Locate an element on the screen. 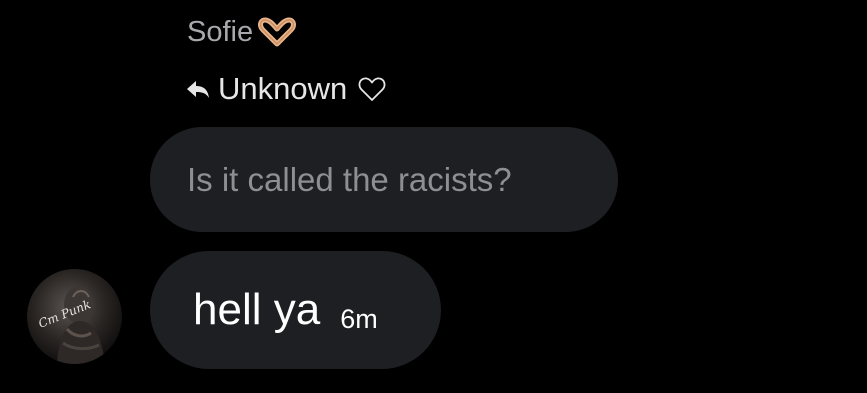  sender-name: Sofie is located at coordinates (220, 32).